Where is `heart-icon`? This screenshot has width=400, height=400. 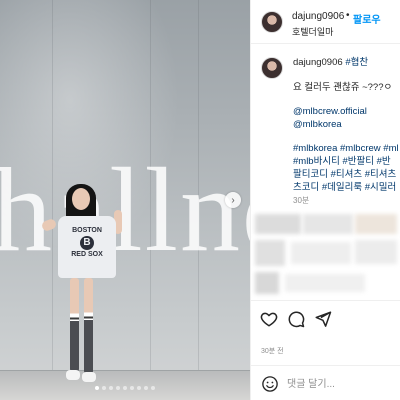 heart-icon is located at coordinates (269, 319).